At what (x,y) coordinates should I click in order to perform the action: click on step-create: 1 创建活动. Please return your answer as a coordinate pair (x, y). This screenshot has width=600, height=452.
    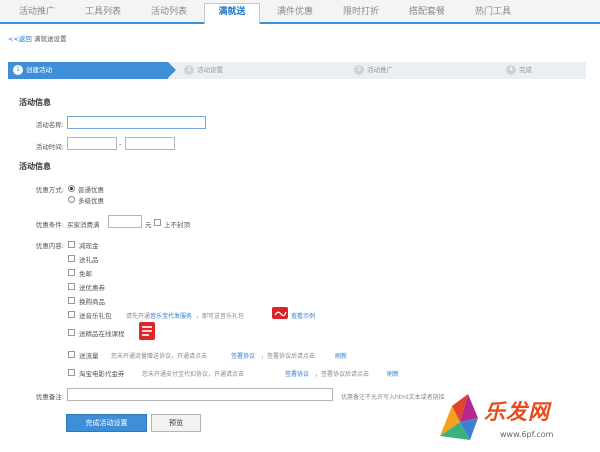
    Looking at the image, I should click on (88, 70).